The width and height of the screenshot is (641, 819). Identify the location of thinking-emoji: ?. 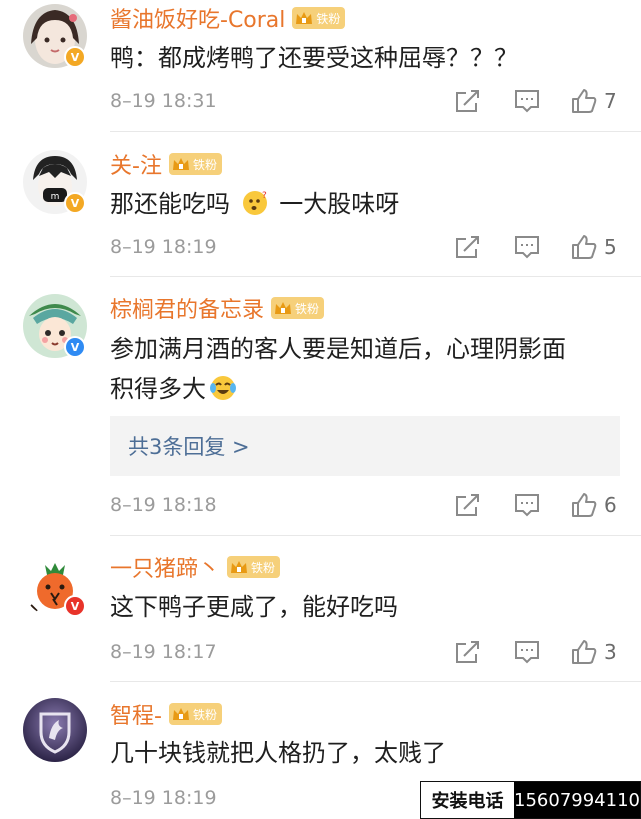
(254, 203).